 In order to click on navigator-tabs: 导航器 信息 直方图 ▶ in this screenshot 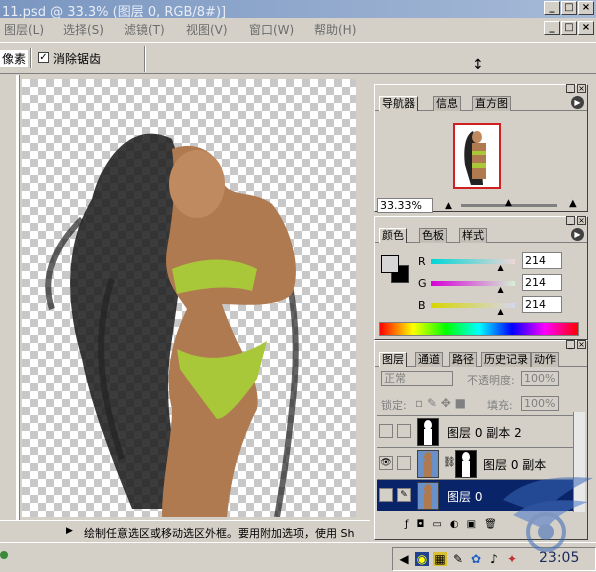, I will do `click(481, 103)`.